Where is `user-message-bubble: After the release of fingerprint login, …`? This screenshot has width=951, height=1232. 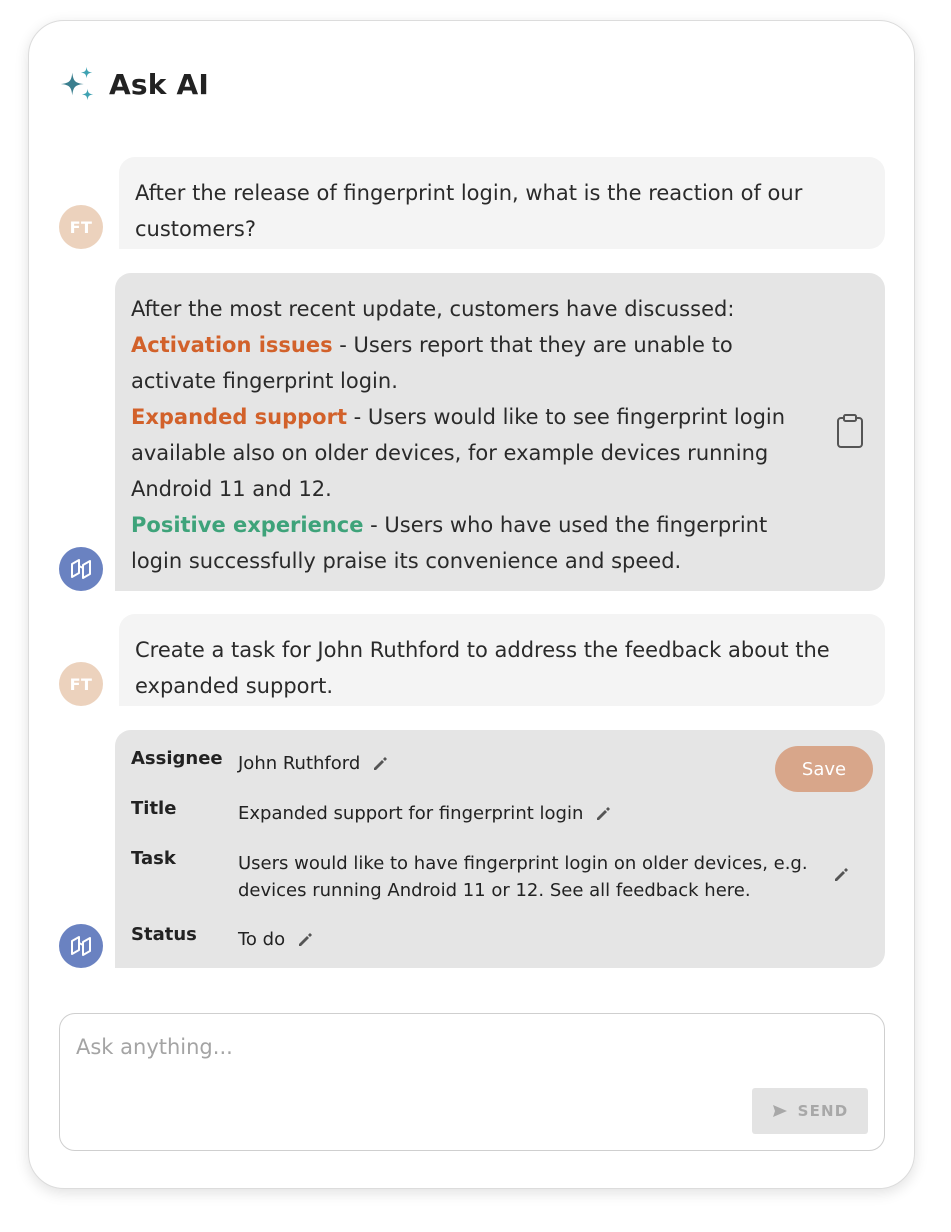 user-message-bubble: After the release of fingerprint login, … is located at coordinates (502, 203).